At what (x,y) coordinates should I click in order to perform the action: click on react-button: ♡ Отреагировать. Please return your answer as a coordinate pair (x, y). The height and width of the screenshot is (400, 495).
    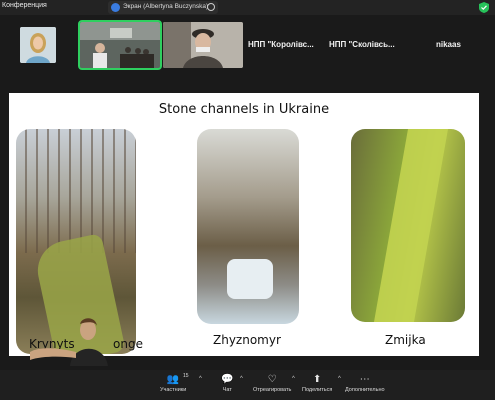
    Looking at the image, I should click on (272, 383).